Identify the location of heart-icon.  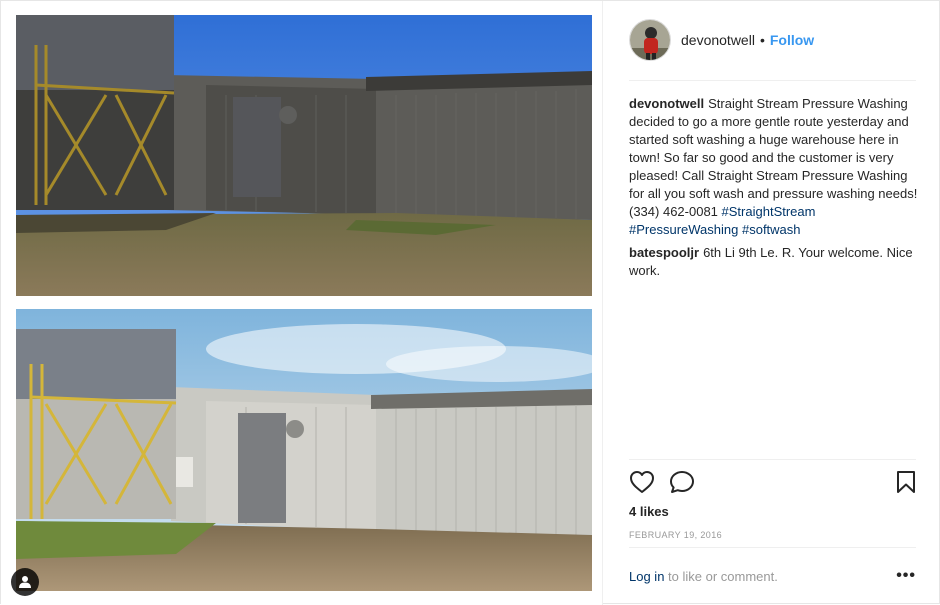
(642, 482).